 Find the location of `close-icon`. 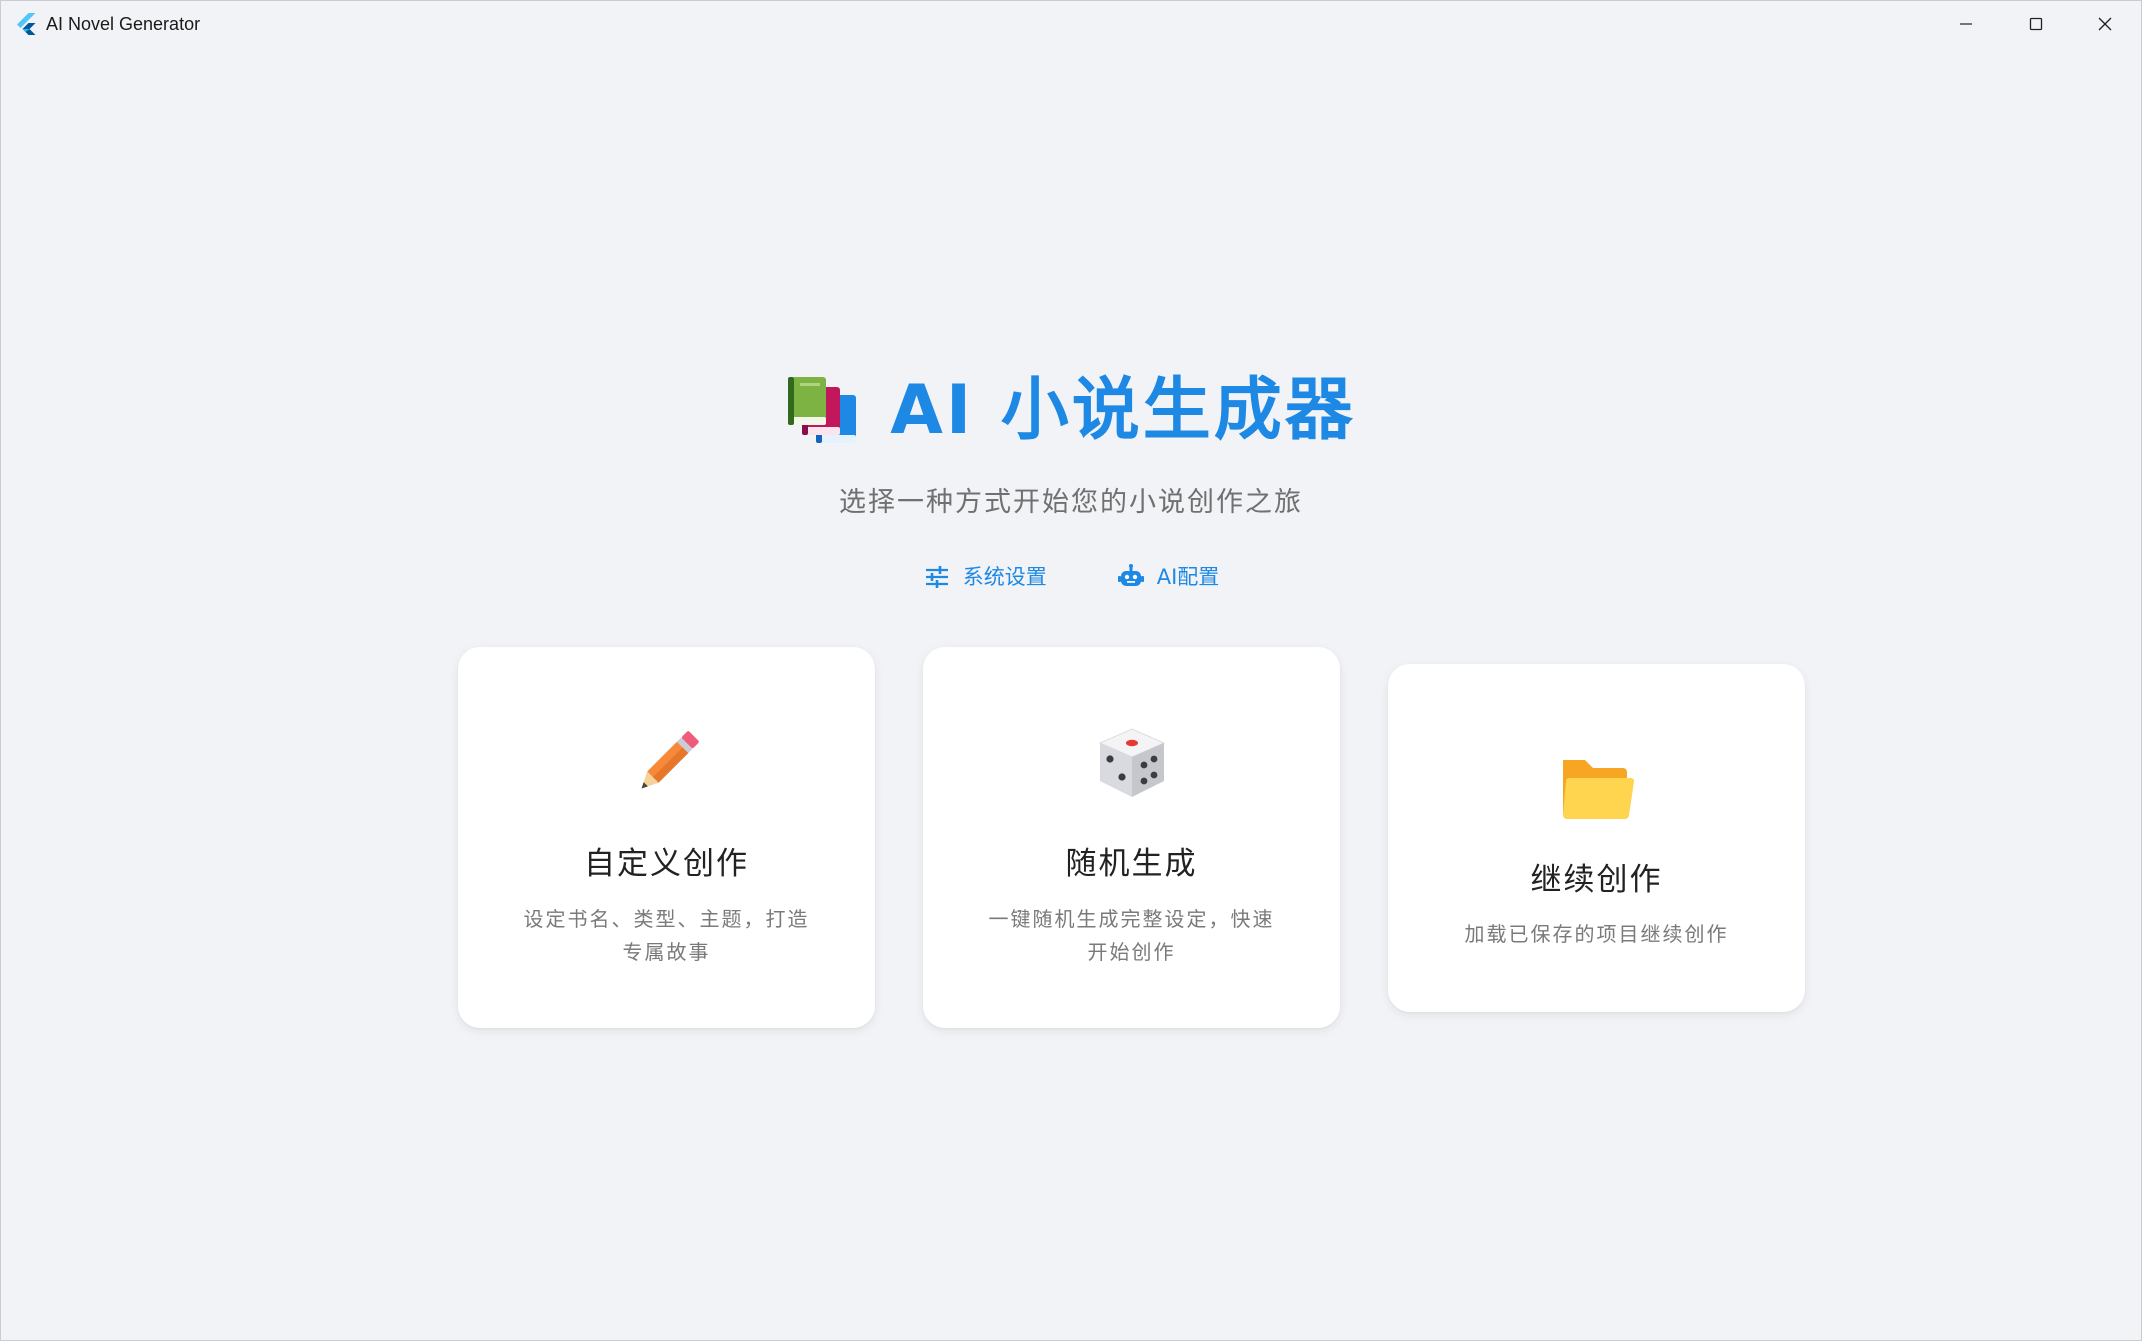

close-icon is located at coordinates (2105, 24).